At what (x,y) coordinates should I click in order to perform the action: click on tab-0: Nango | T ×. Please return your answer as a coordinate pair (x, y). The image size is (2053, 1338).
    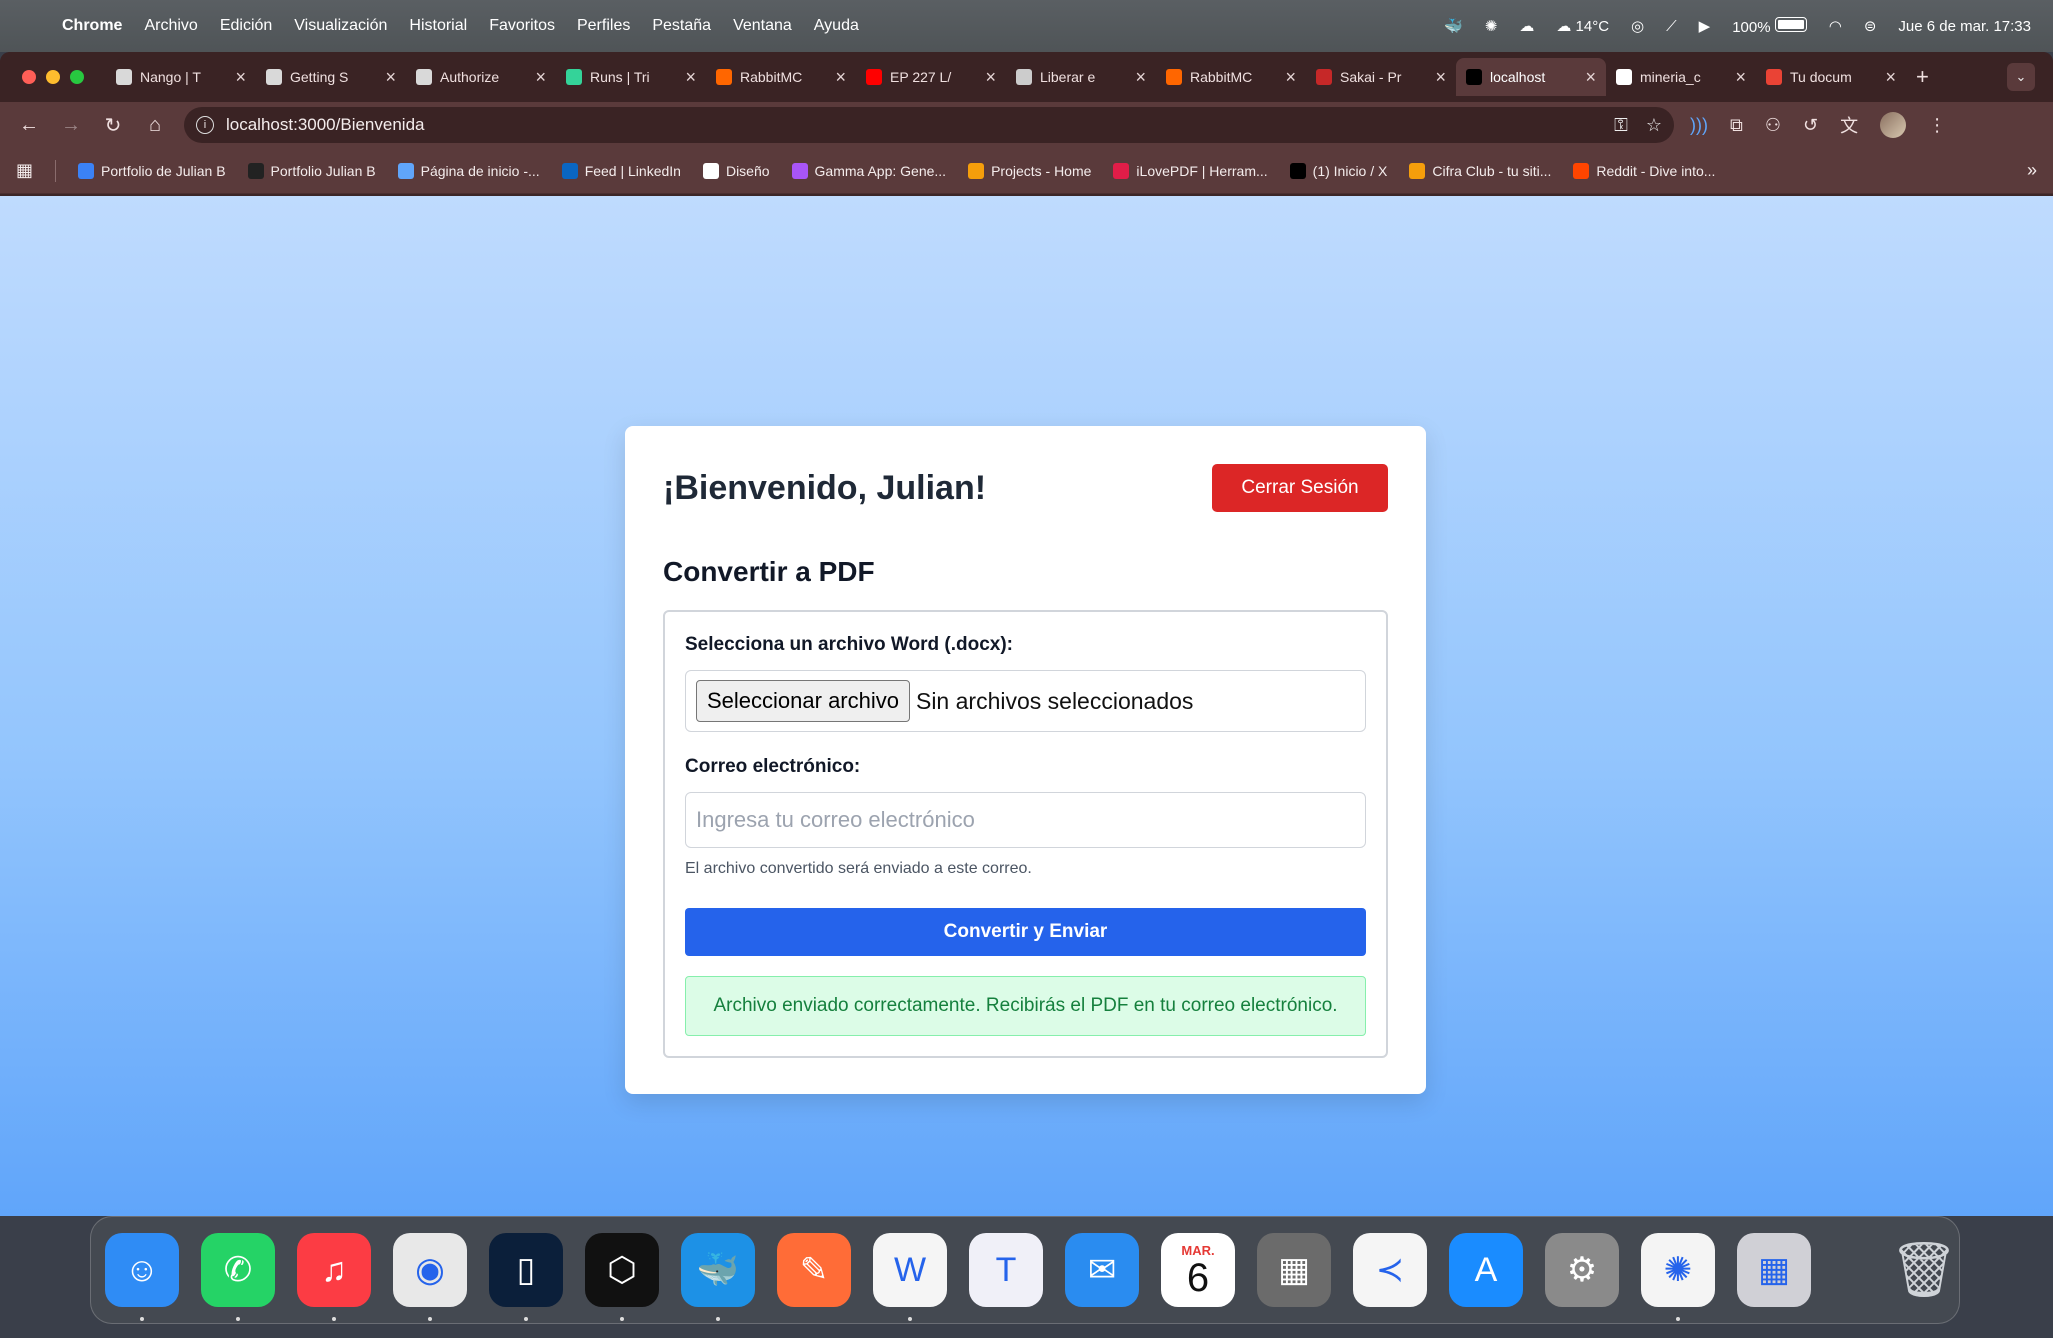
    Looking at the image, I should click on (181, 77).